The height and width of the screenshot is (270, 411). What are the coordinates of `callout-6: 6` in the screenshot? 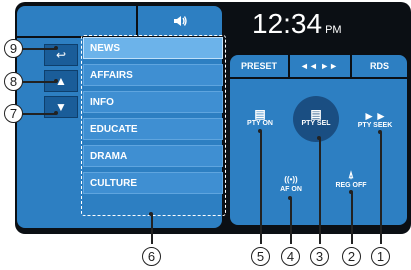 It's located at (151, 256).